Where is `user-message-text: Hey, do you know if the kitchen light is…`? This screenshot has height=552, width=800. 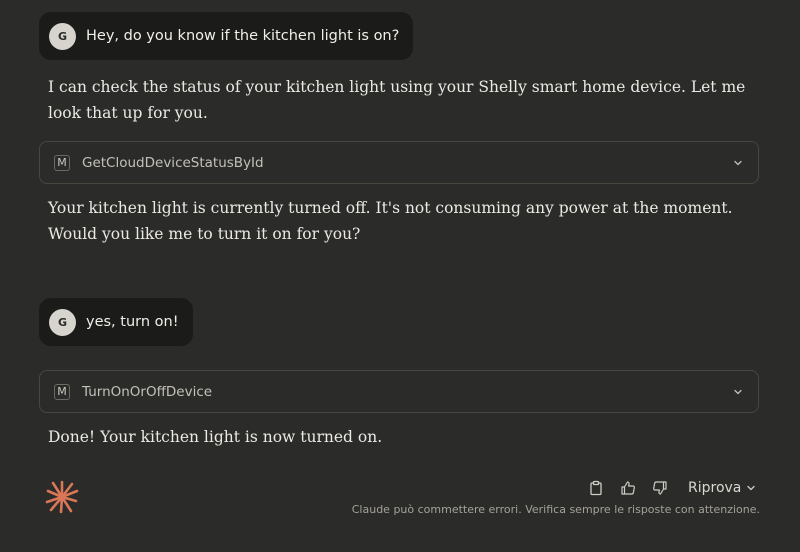 user-message-text: Hey, do you know if the kitchen light is… is located at coordinates (243, 36).